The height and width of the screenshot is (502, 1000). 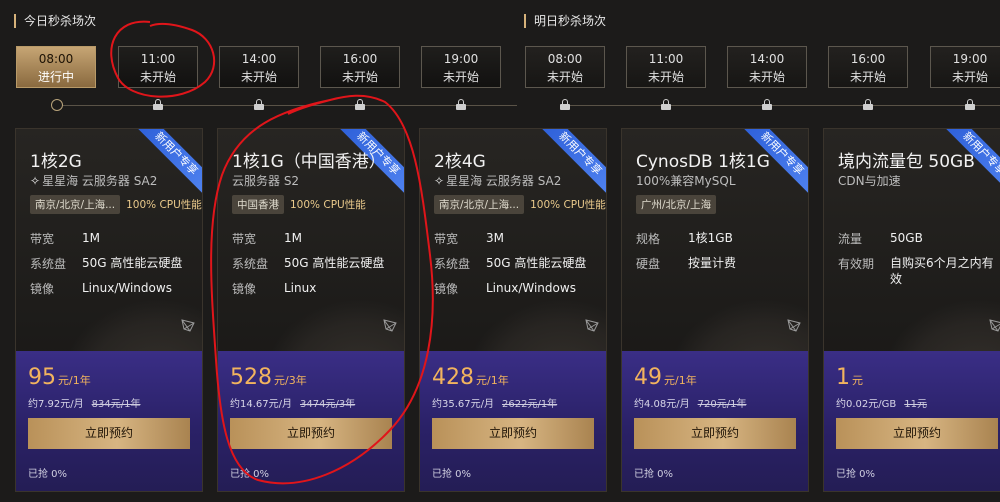 I want to click on spec-key: 规格, so click(x=648, y=239).